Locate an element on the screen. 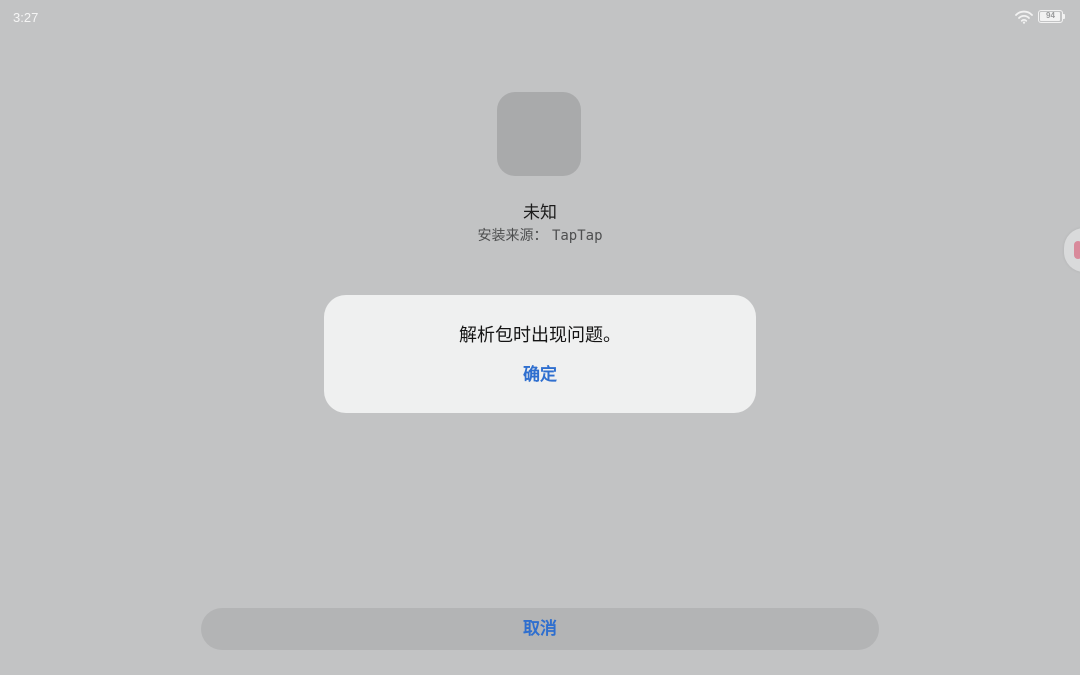 The image size is (1080, 675). install-source-value: TapTap is located at coordinates (577, 236).